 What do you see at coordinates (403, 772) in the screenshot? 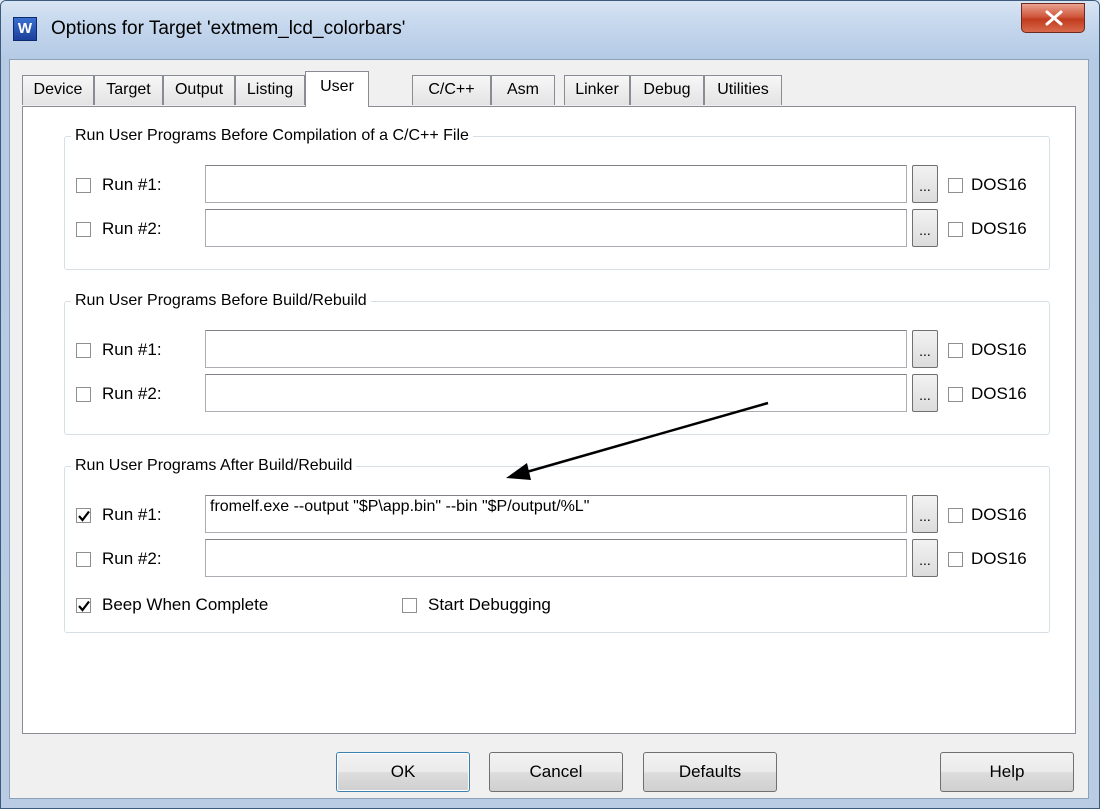
I see `ok-button: OK` at bounding box center [403, 772].